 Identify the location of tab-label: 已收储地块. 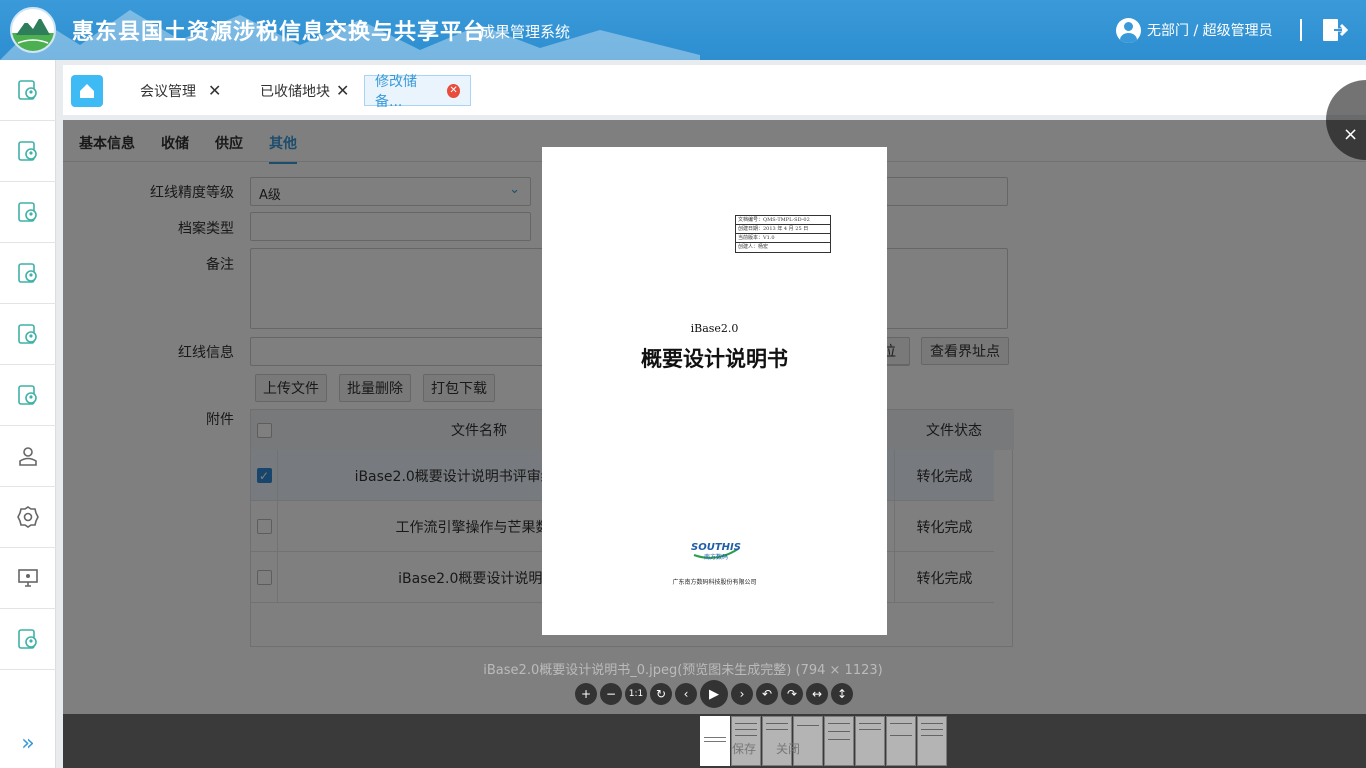
(295, 91).